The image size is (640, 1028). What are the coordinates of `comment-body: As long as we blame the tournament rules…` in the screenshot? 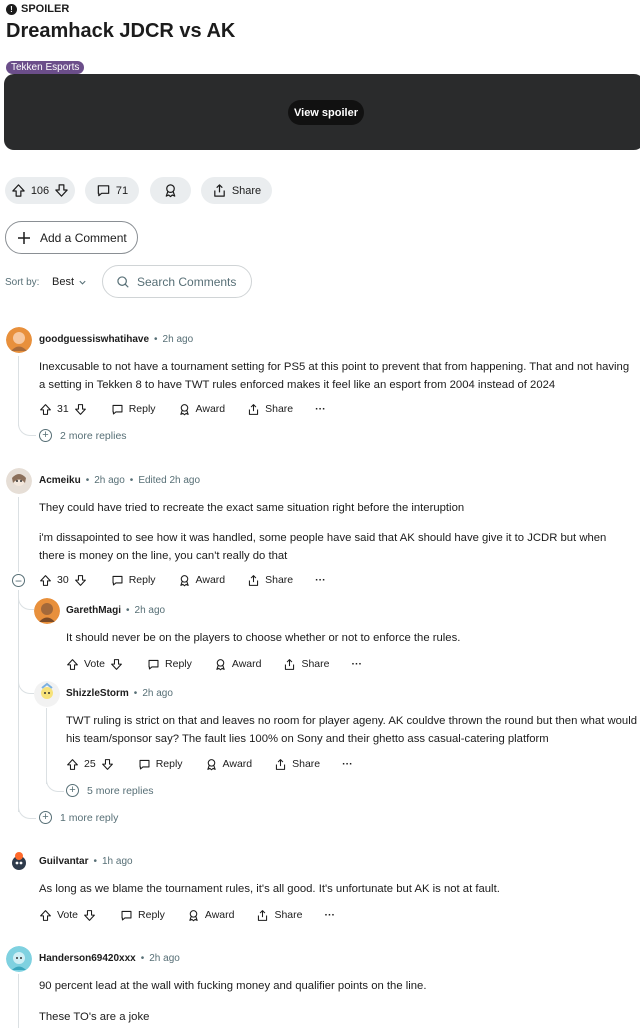 It's located at (269, 889).